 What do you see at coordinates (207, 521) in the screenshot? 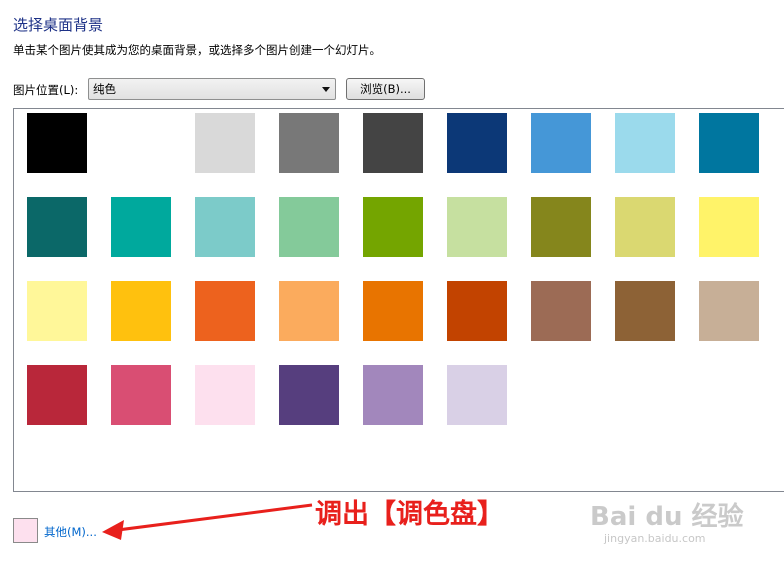
I see `annotation-arrow` at bounding box center [207, 521].